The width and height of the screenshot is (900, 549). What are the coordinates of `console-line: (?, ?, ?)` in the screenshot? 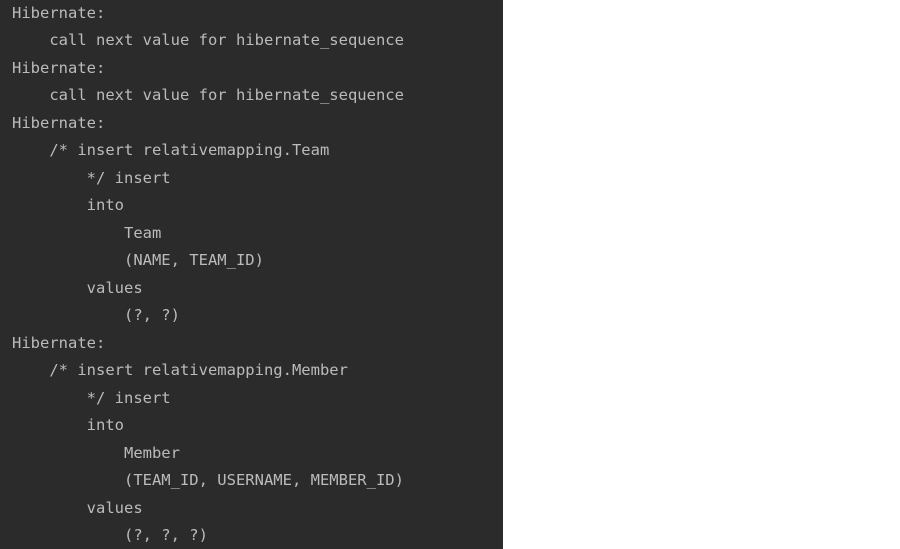 It's located at (110, 535).